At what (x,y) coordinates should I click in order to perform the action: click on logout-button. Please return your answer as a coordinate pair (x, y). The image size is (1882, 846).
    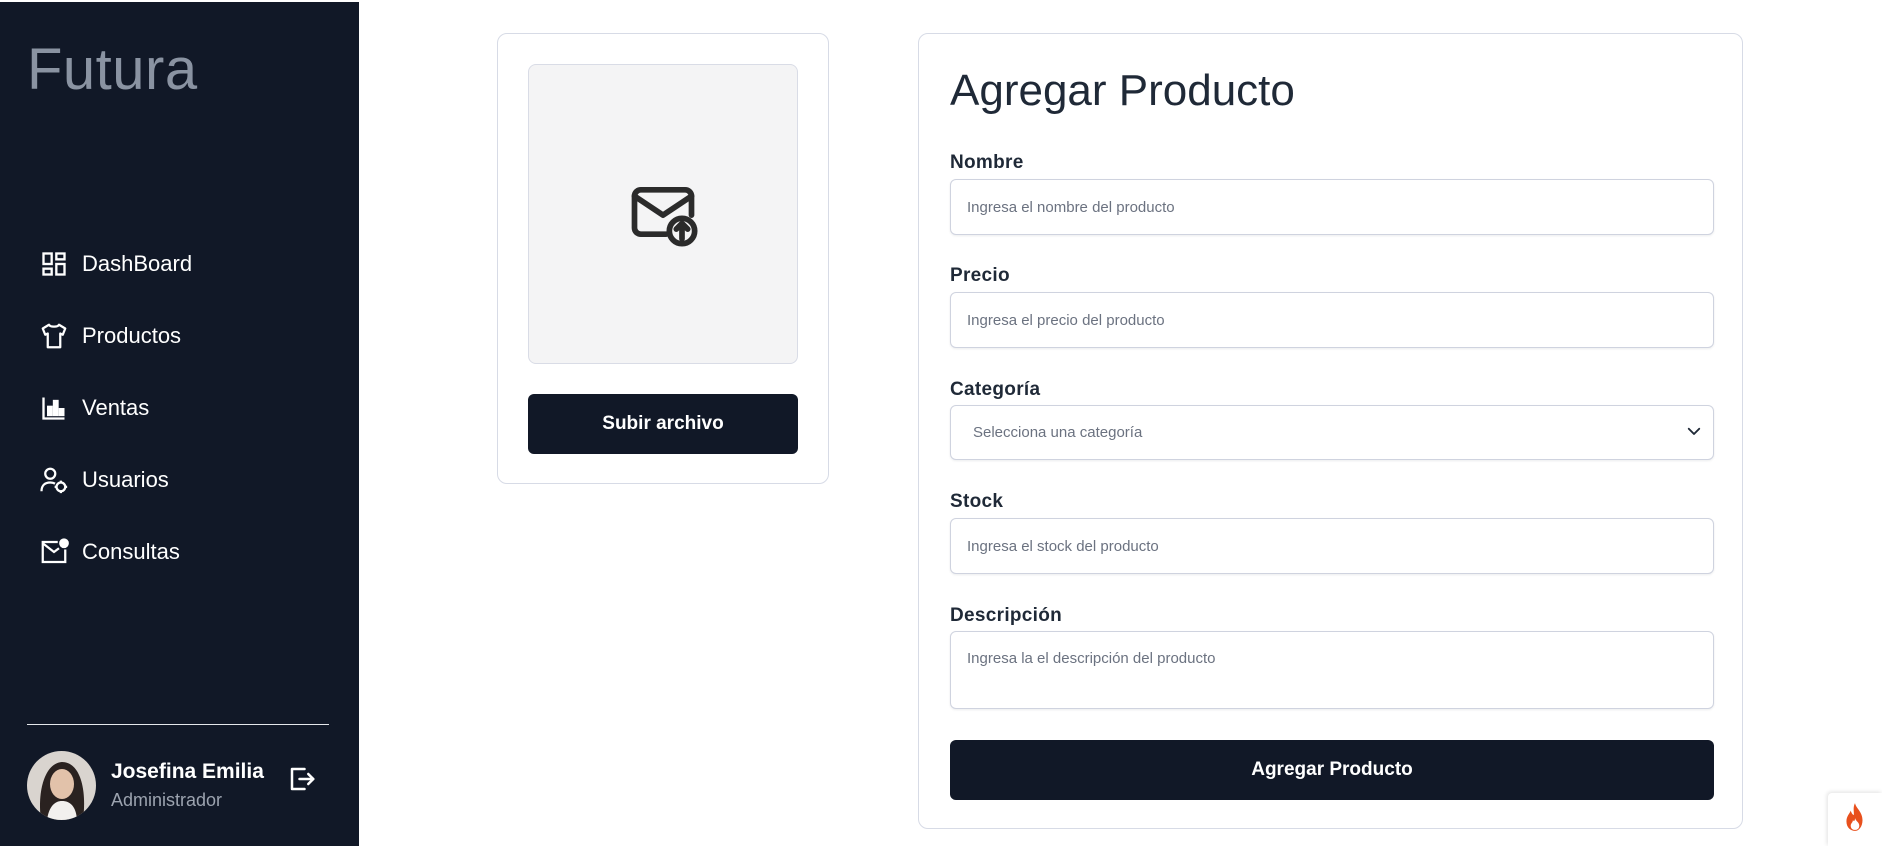
    Looking at the image, I should click on (302, 781).